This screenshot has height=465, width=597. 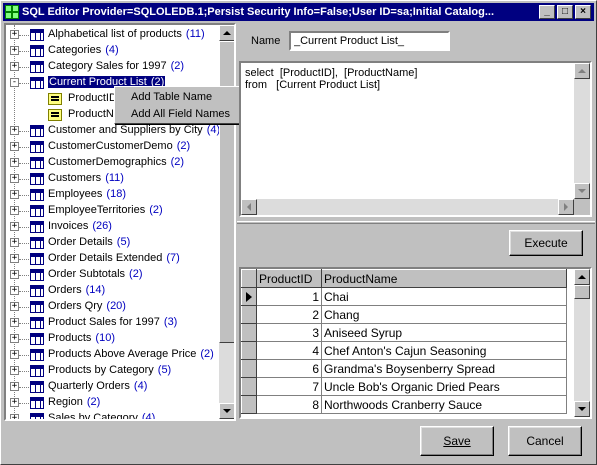 What do you see at coordinates (289, 368) in the screenshot?
I see `cell-productid: 6` at bounding box center [289, 368].